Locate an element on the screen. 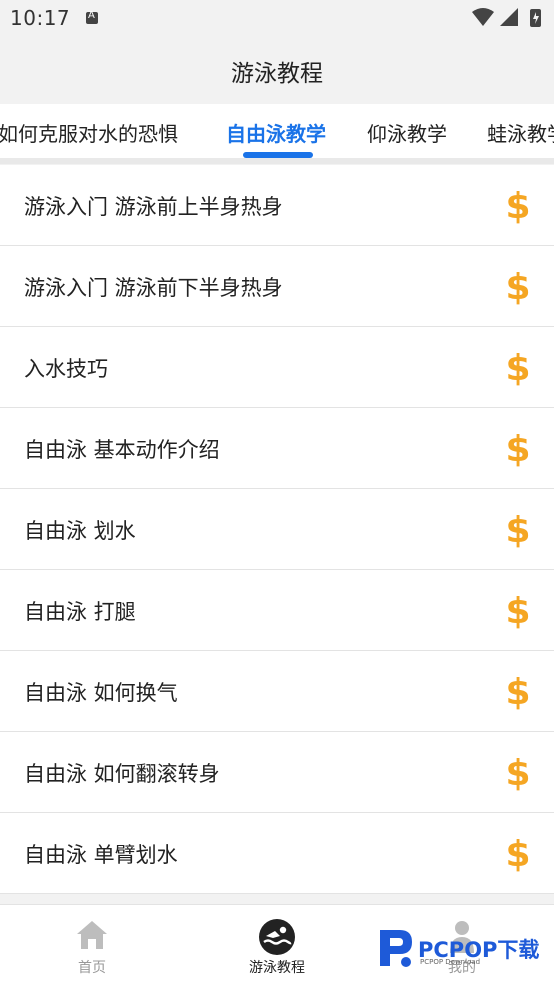  list-item-title: 自由泳 基本动作介绍 is located at coordinates (122, 450).